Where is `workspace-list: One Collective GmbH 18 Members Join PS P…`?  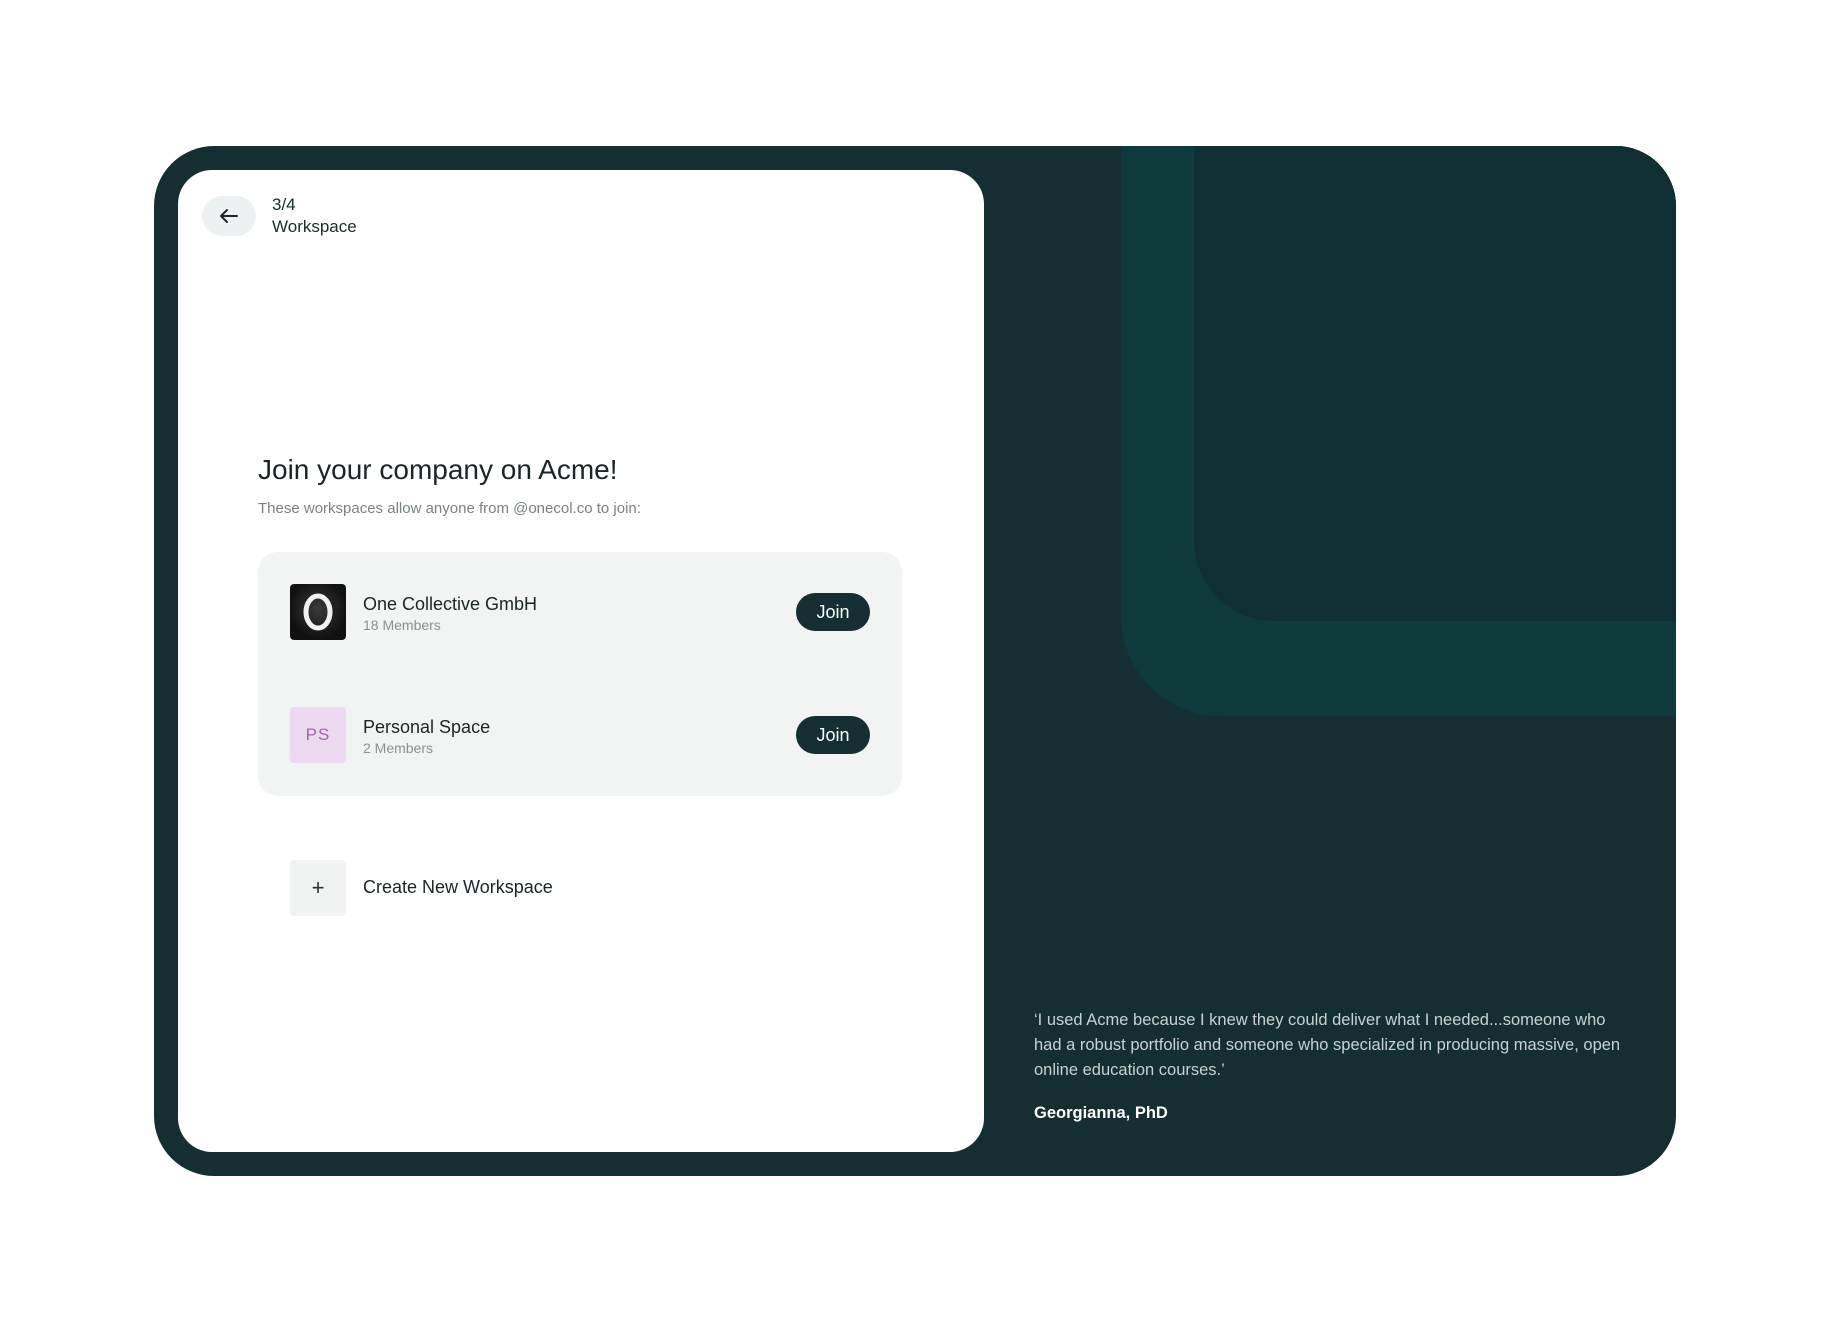 workspace-list: One Collective GmbH 18 Members Join PS P… is located at coordinates (580, 674).